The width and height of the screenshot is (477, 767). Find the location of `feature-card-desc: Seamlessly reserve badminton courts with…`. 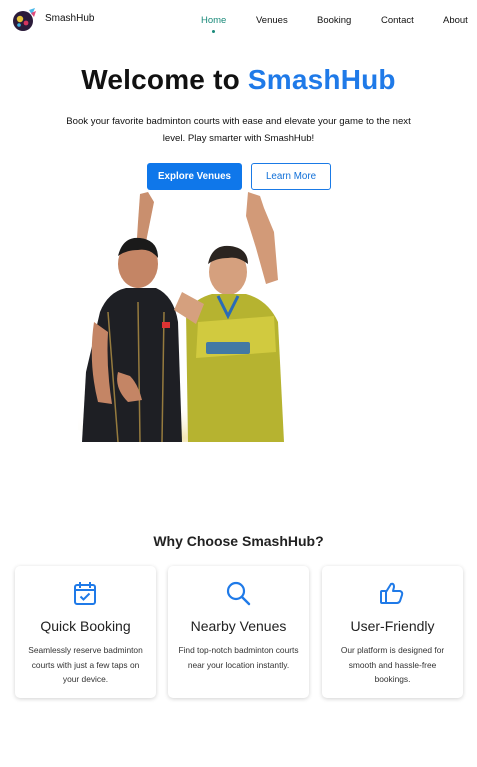

feature-card-desc: Seamlessly reserve badminton courts with… is located at coordinates (85, 664).